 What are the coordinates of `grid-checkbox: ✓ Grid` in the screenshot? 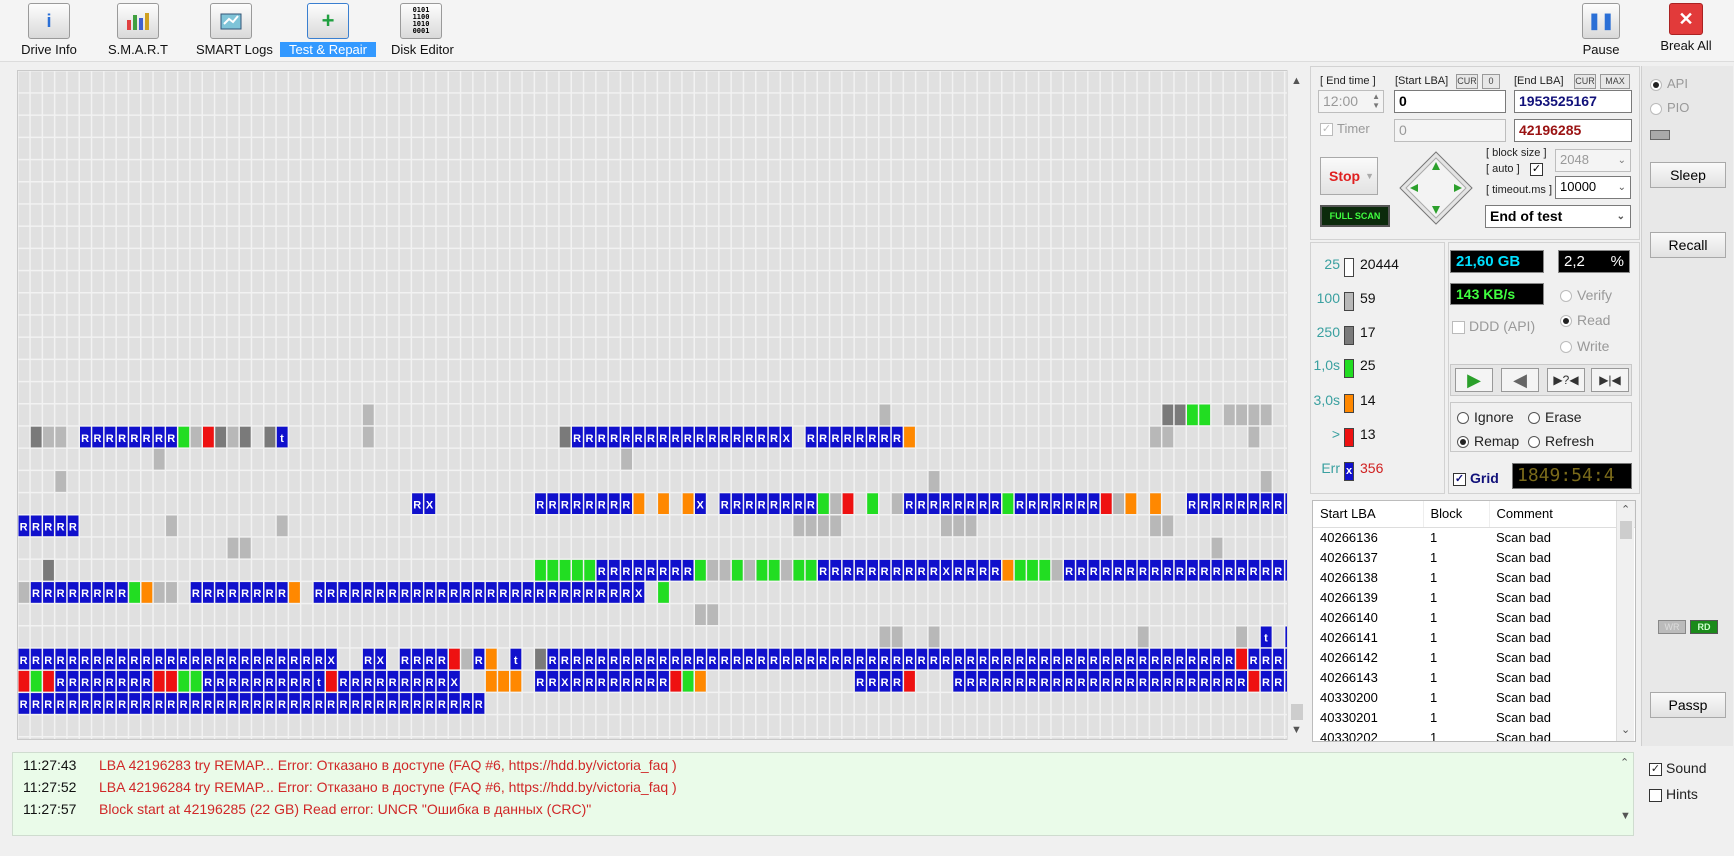 It's located at (1476, 478).